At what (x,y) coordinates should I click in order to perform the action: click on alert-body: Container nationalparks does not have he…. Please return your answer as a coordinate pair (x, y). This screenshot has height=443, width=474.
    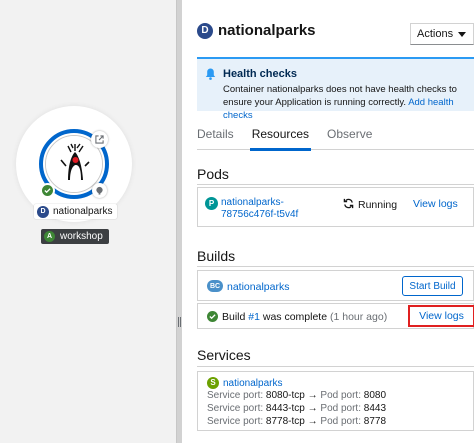
    Looking at the image, I should click on (347, 102).